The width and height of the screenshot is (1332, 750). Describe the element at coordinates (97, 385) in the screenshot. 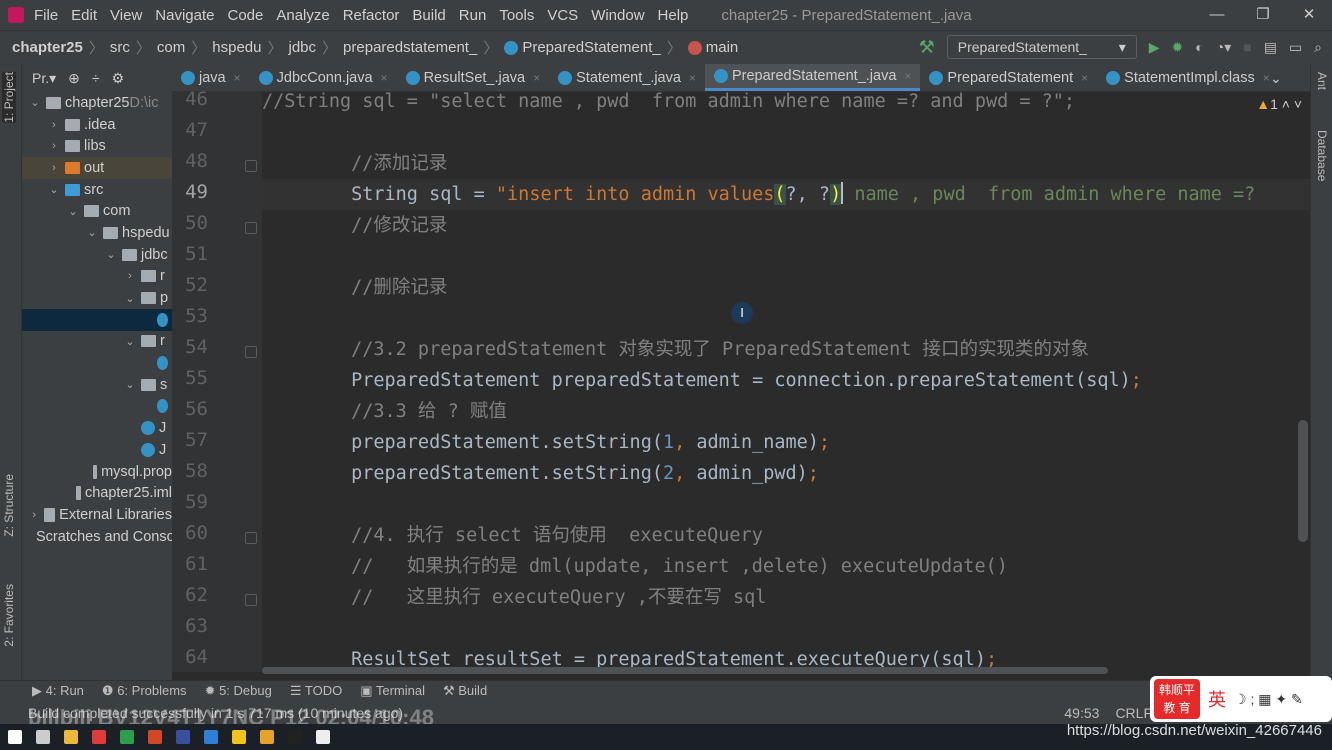

I see `tree-item: ⌄ s` at that location.